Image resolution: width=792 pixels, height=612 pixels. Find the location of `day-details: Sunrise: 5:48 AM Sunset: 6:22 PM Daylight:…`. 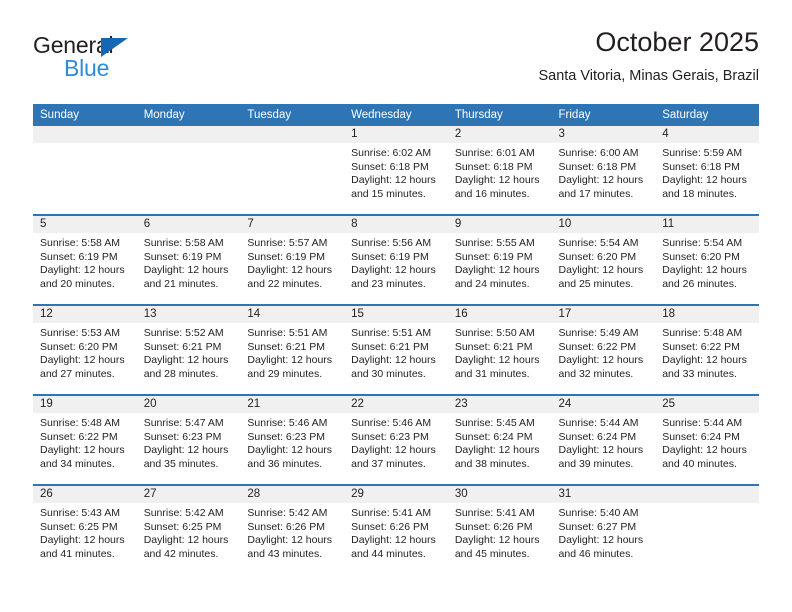

day-details: Sunrise: 5:48 AM Sunset: 6:22 PM Daylight:… is located at coordinates (85, 442).